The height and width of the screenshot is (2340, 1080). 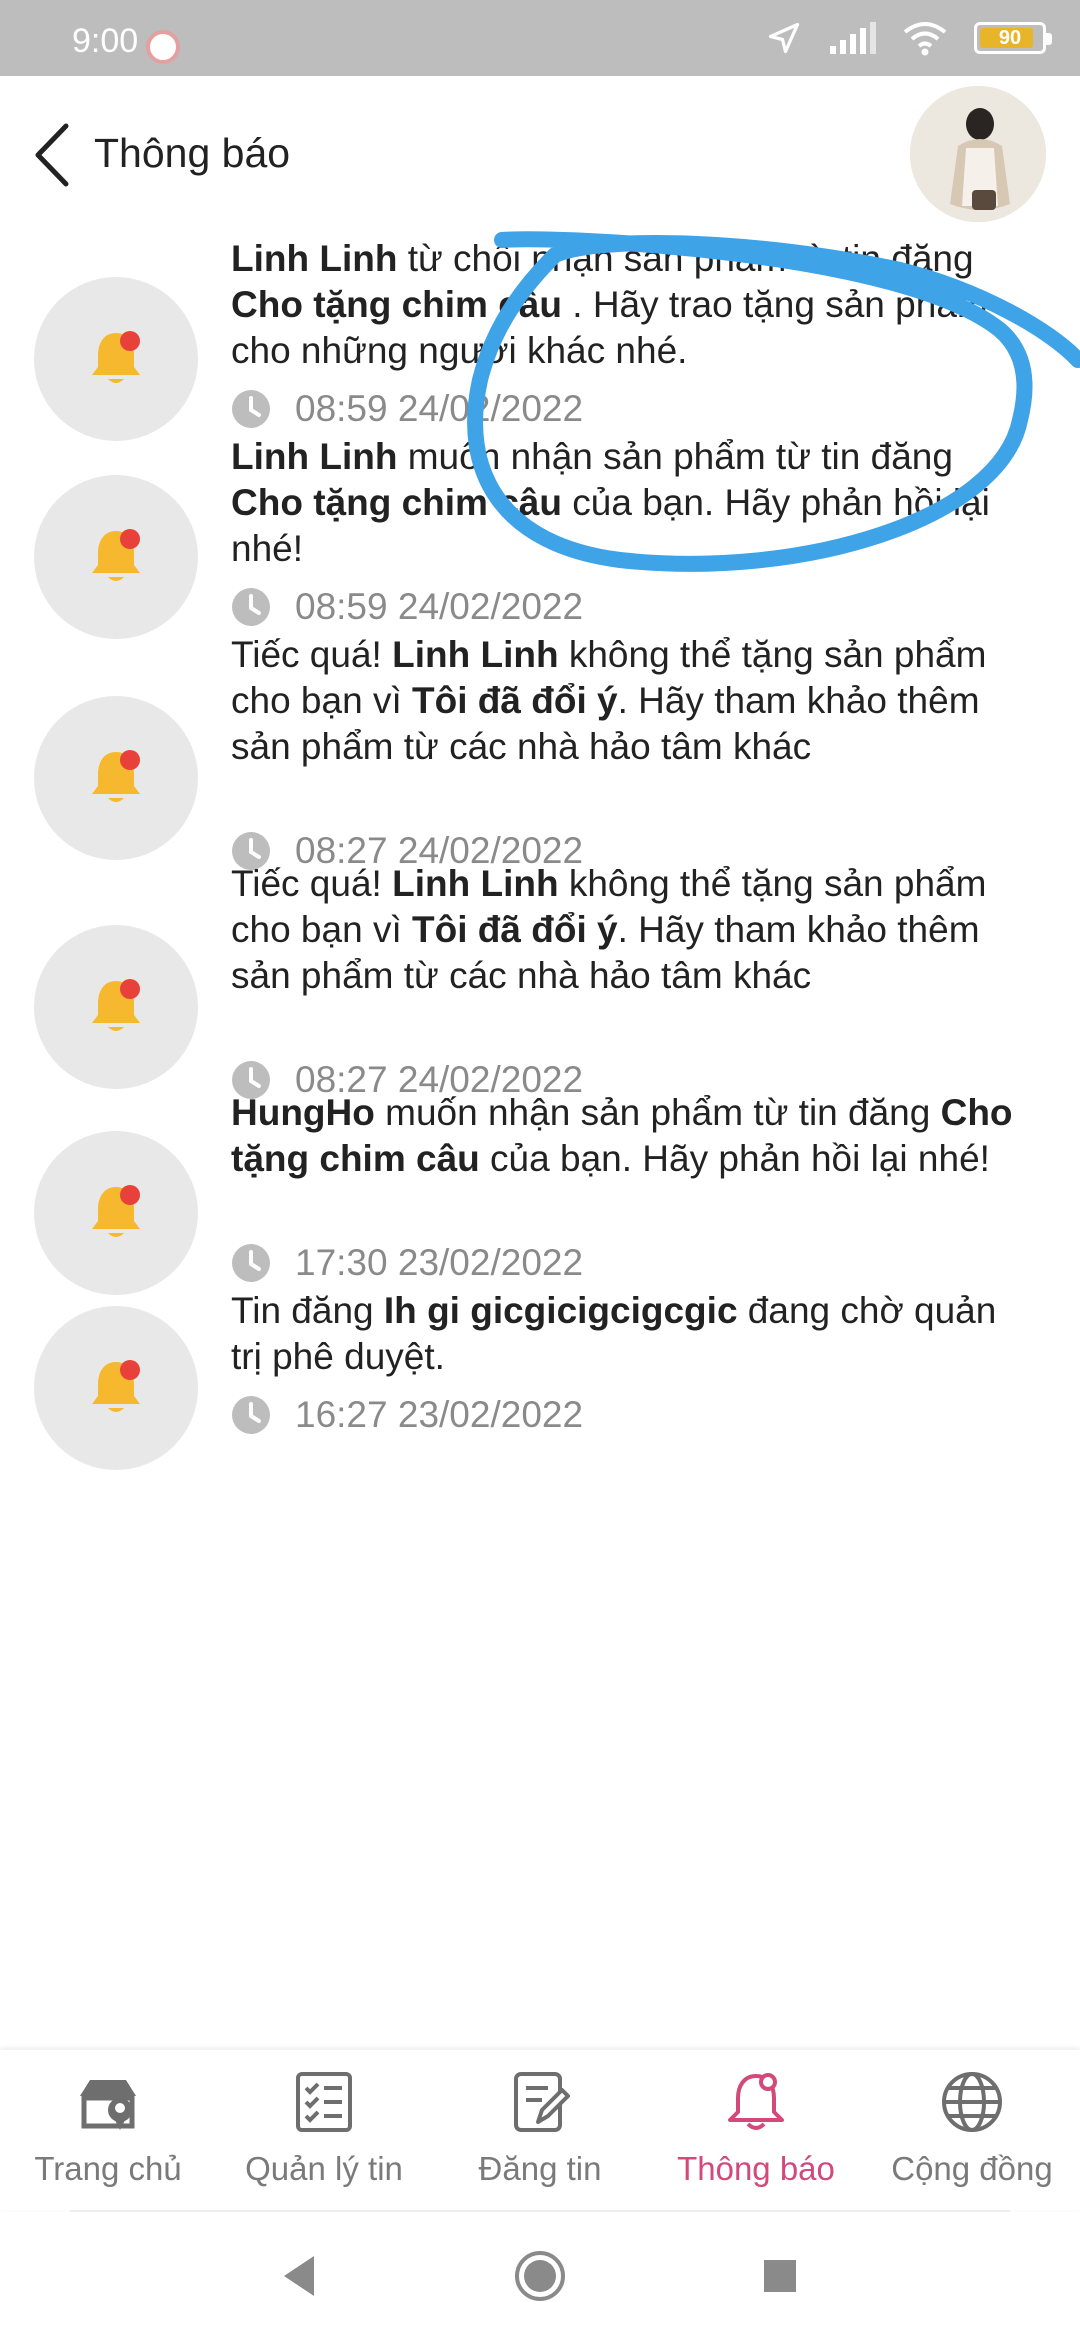 I want to click on nav-item-dang-tin: Đăng tin, so click(x=540, y=2130).